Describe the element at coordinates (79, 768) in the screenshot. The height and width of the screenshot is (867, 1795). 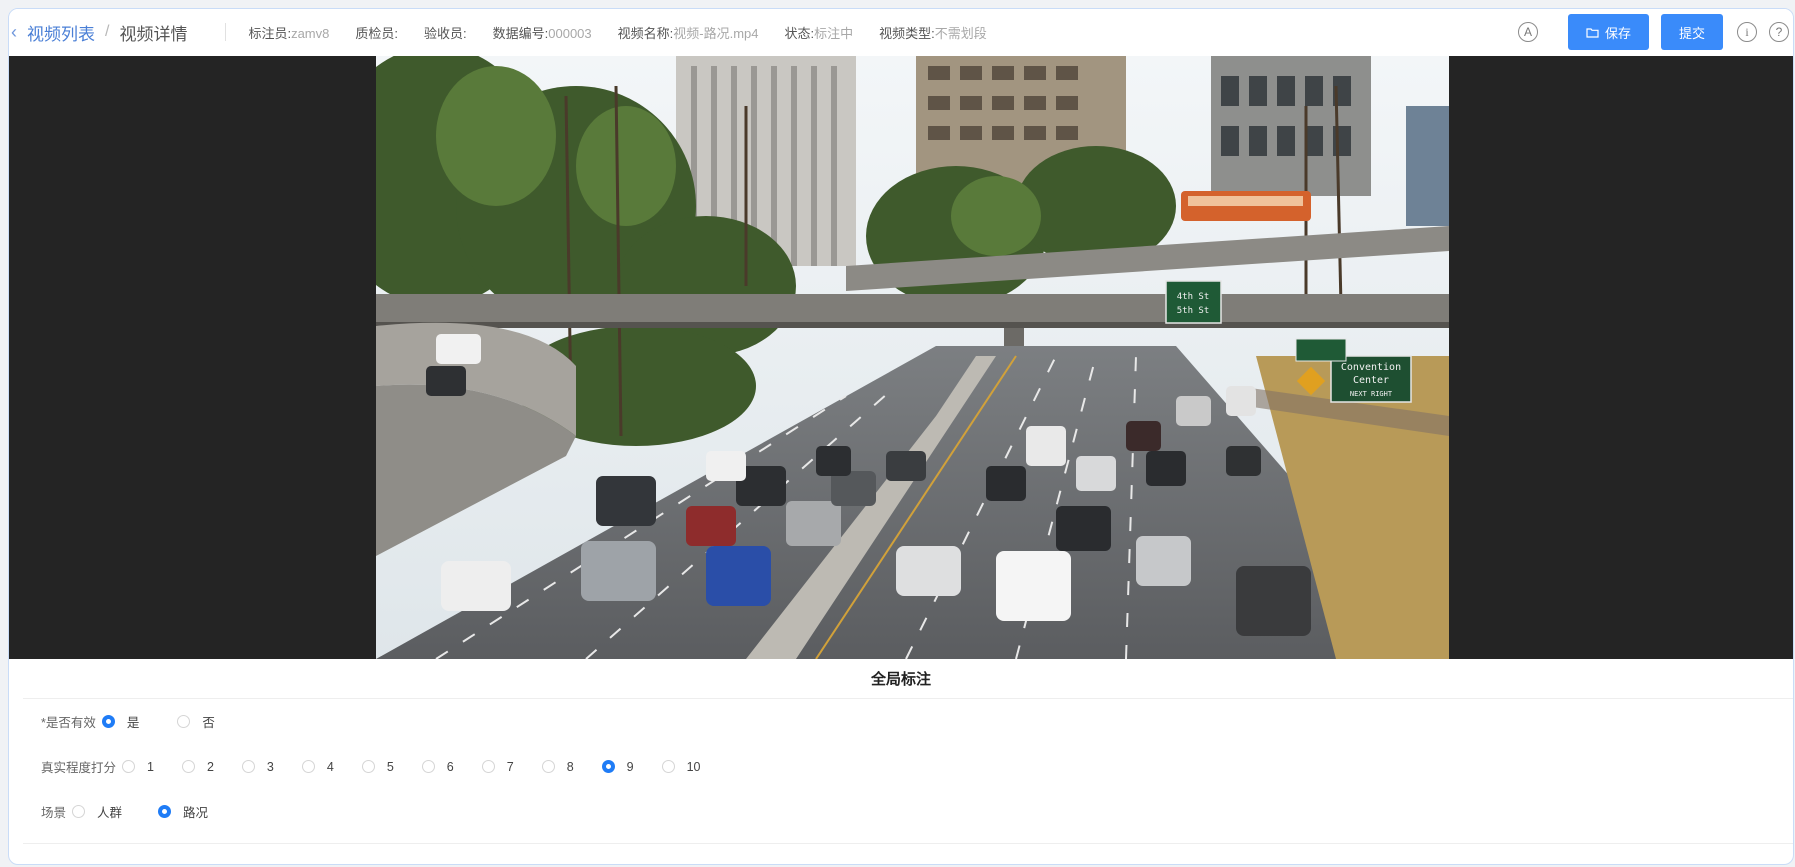
I see `realism-label: 真实程度打分` at that location.